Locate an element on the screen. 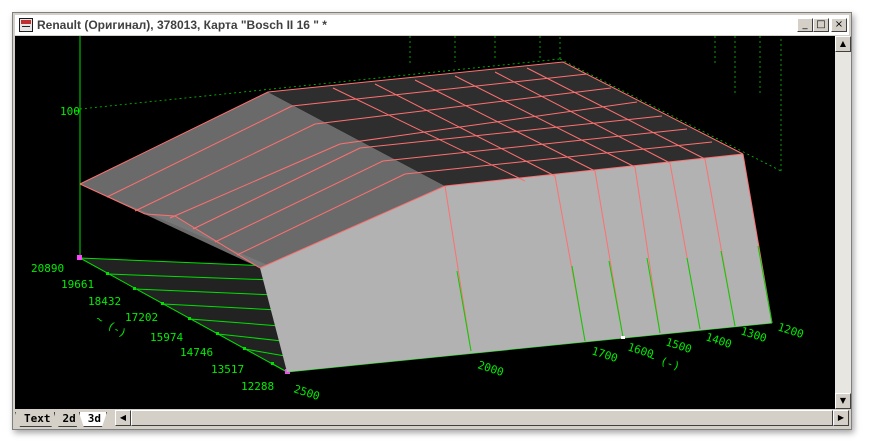 The height and width of the screenshot is (446, 874). maximize-button: □ is located at coordinates (821, 25).